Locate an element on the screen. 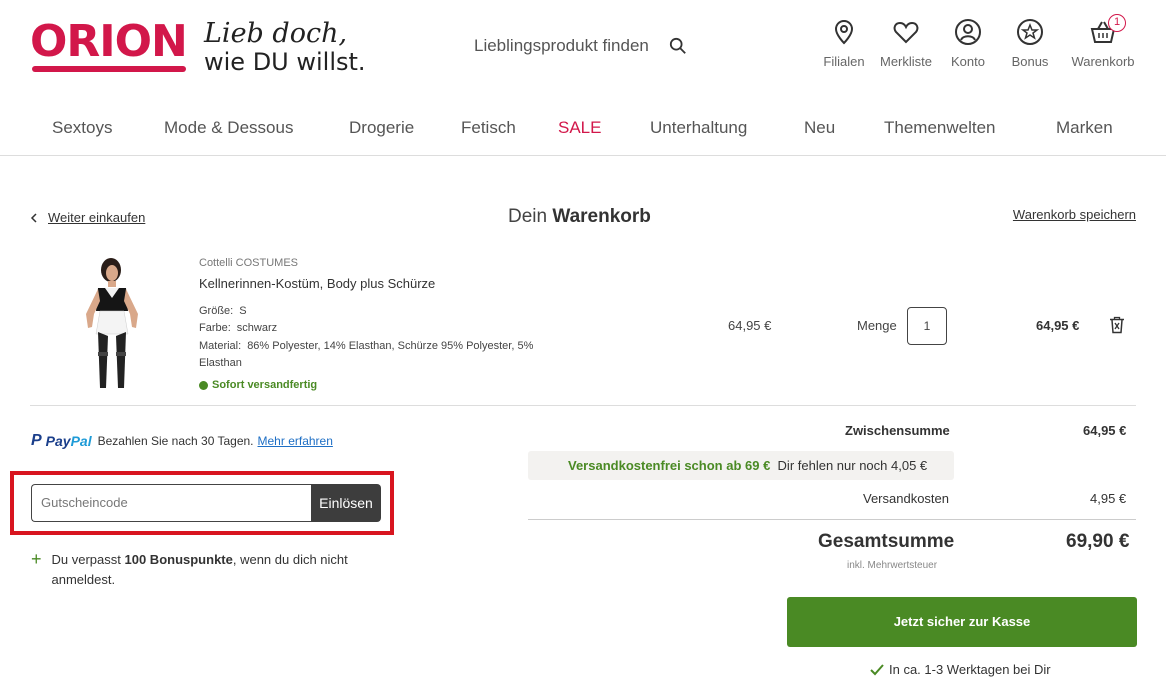 The height and width of the screenshot is (692, 1166). color-label: Farbe: is located at coordinates (215, 328).